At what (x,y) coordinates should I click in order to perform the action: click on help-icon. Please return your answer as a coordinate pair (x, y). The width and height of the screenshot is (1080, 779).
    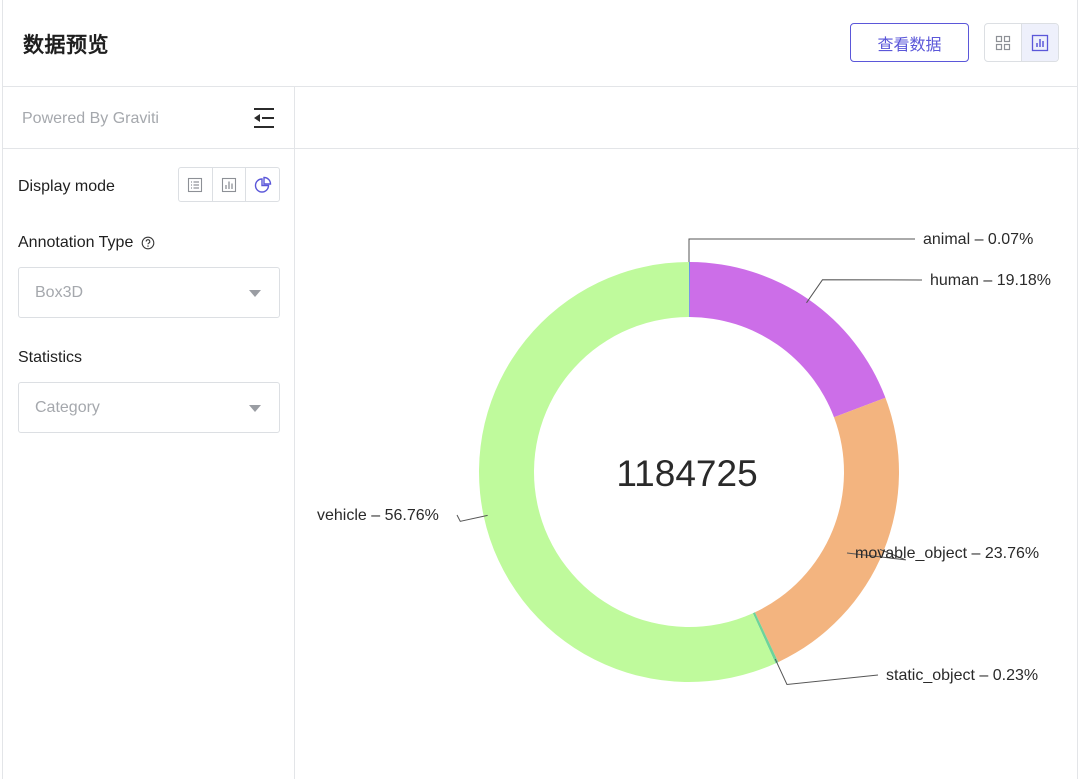
    Looking at the image, I should click on (148, 243).